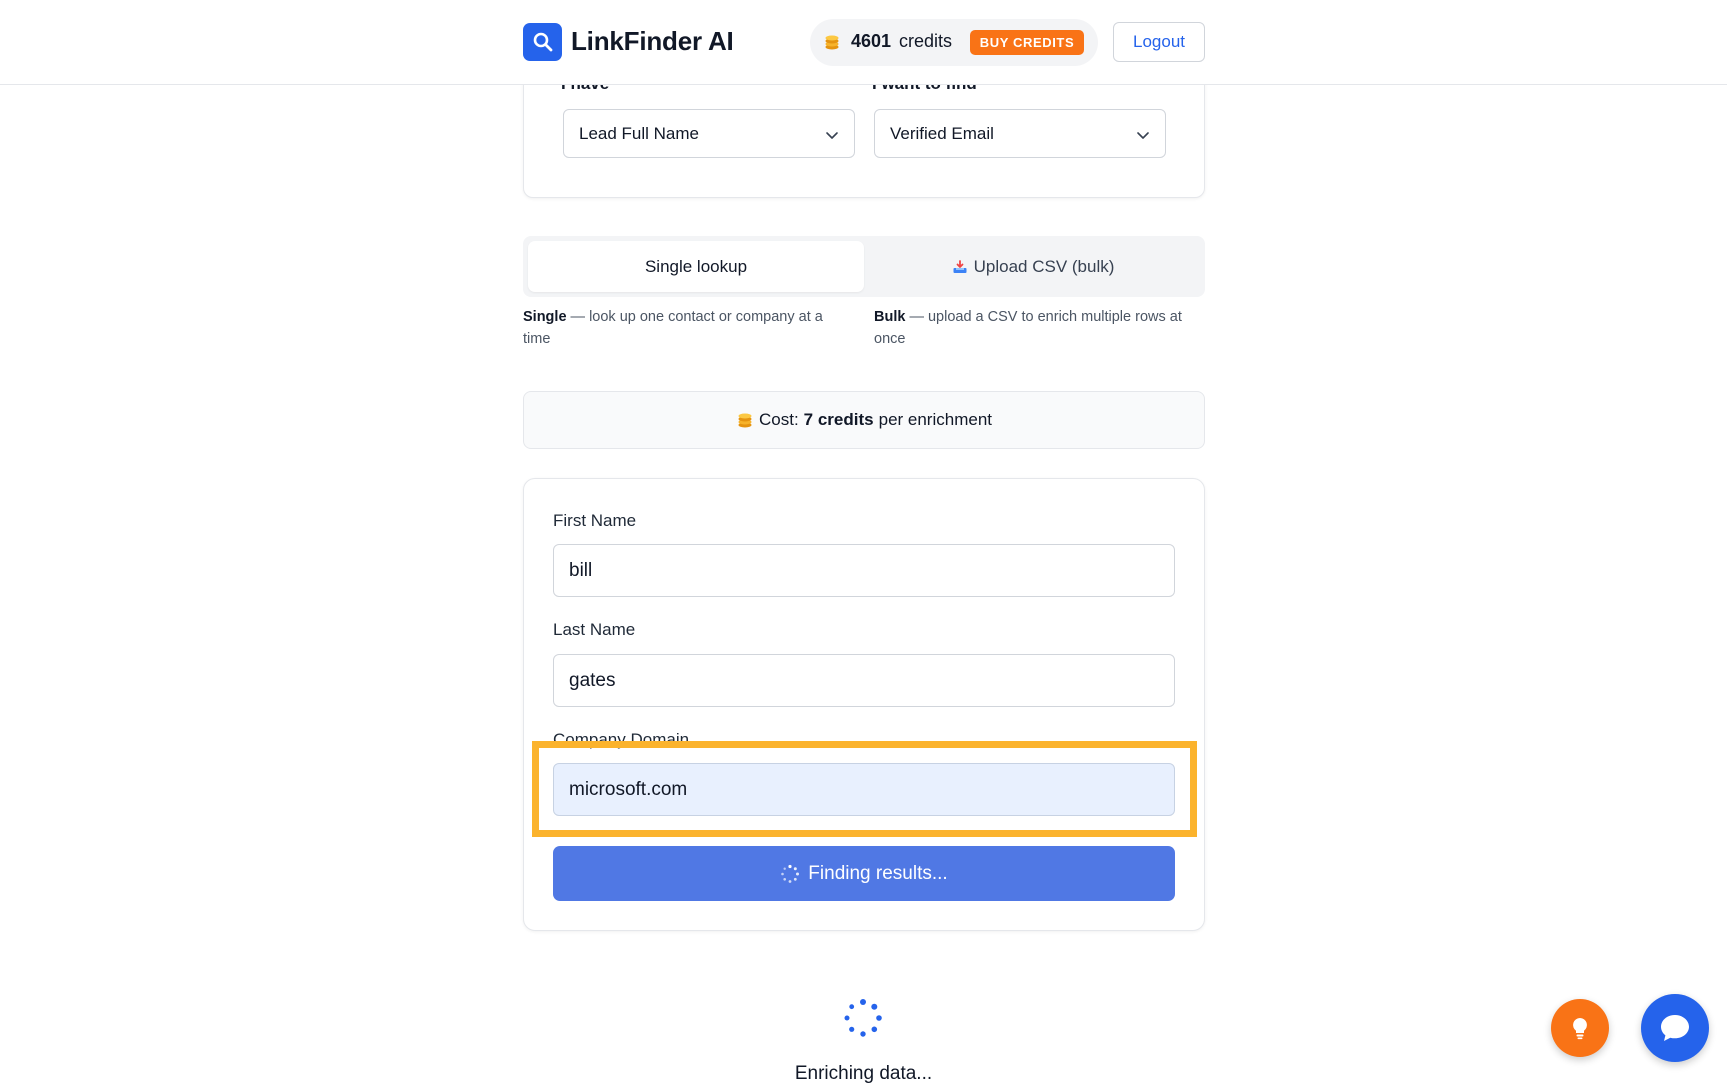 This screenshot has height=1085, width=1727. Describe the element at coordinates (864, 680) in the screenshot. I see `last-name-field` at that location.